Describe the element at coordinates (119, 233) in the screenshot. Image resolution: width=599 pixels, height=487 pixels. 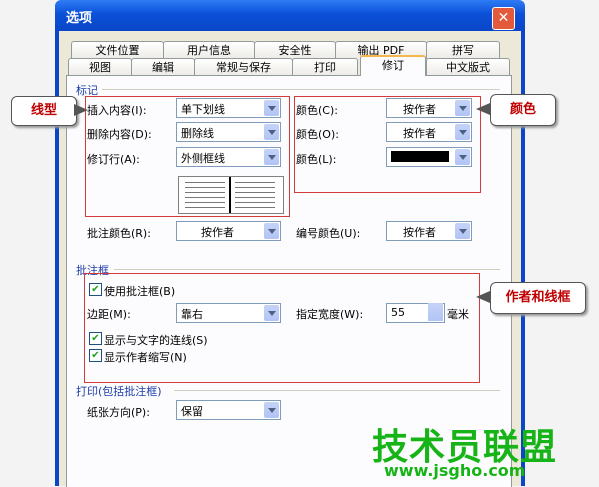
I see `comment-color-label: 批注颜色(R):` at that location.